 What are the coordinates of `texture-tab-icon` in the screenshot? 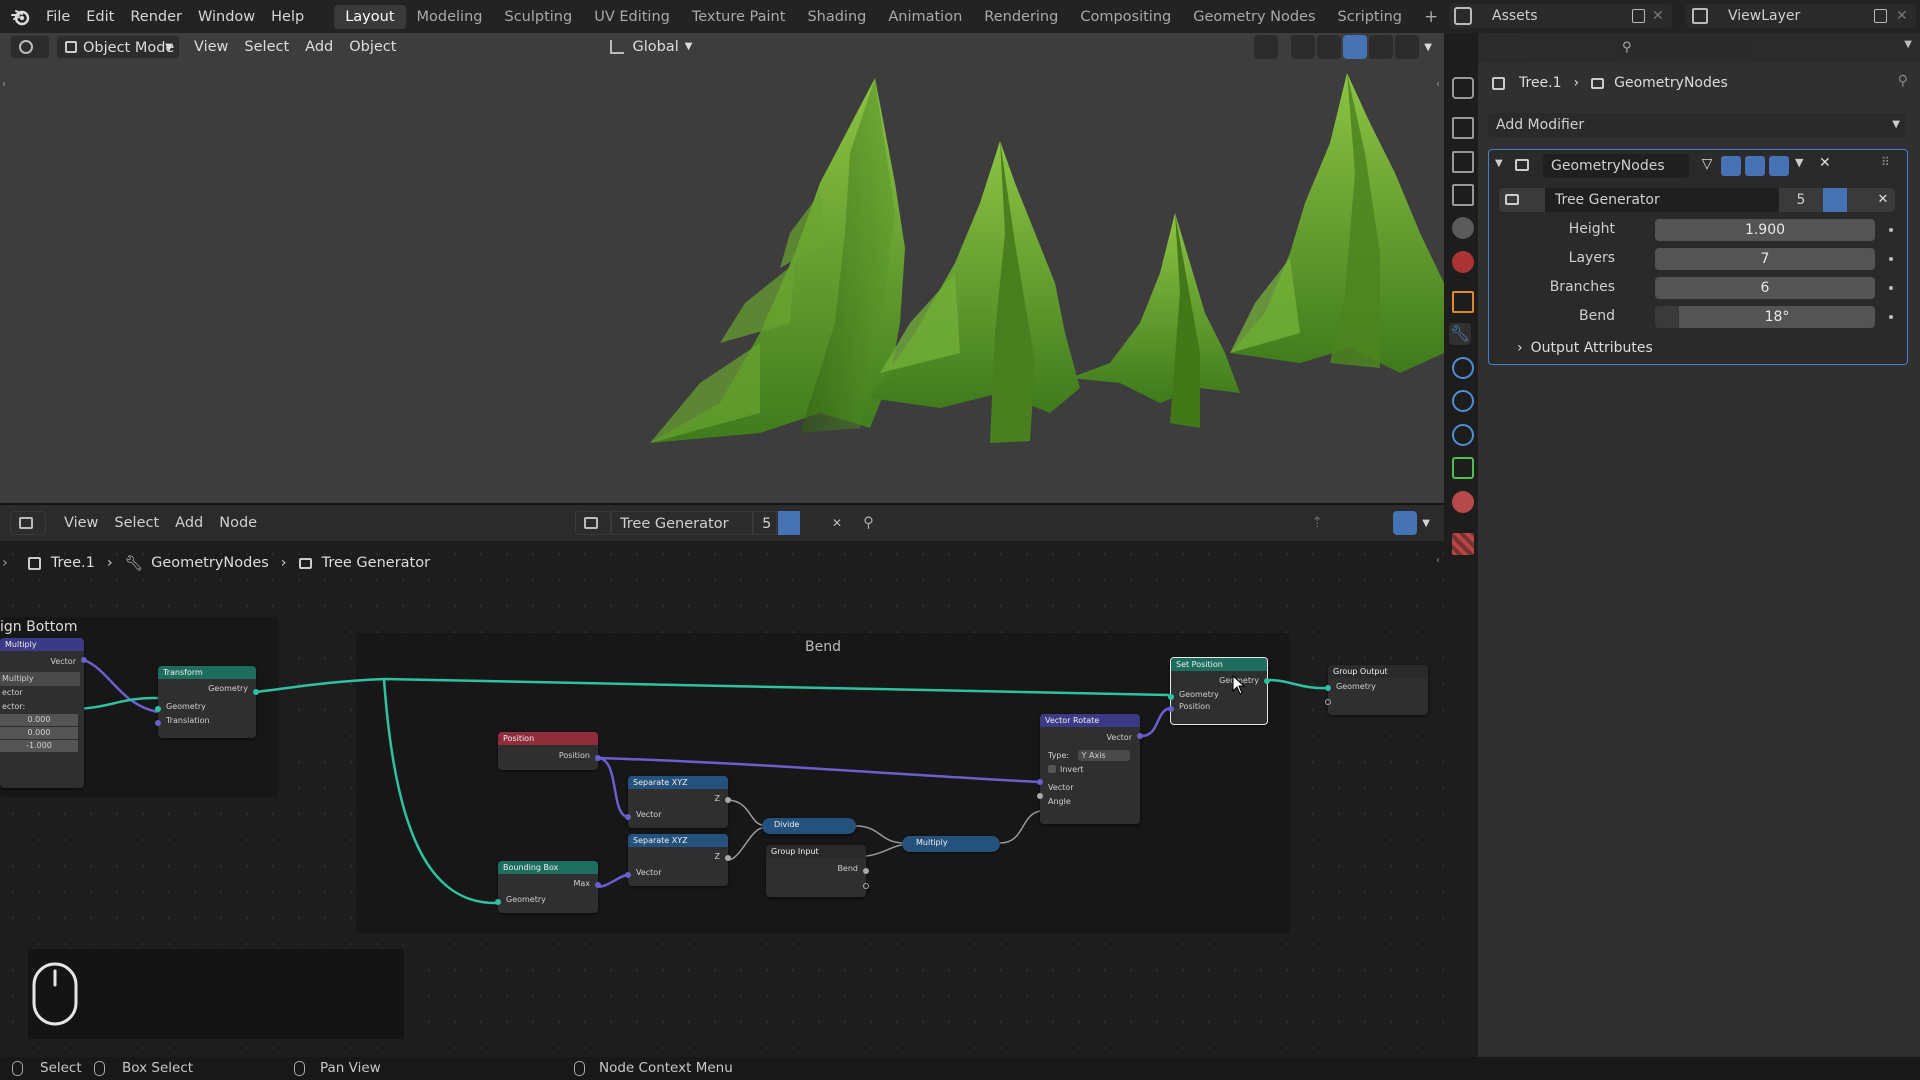 It's located at (1463, 544).